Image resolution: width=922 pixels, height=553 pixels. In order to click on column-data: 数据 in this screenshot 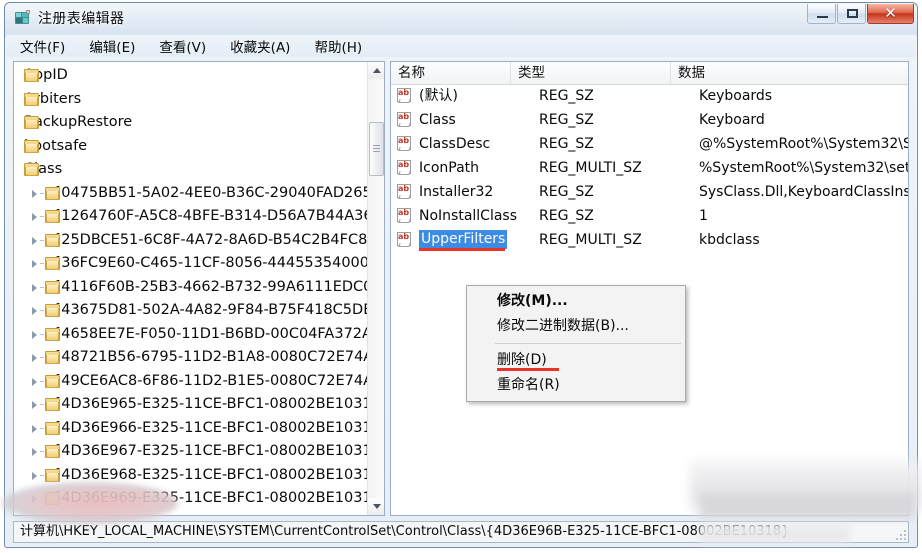, I will do `click(789, 73)`.